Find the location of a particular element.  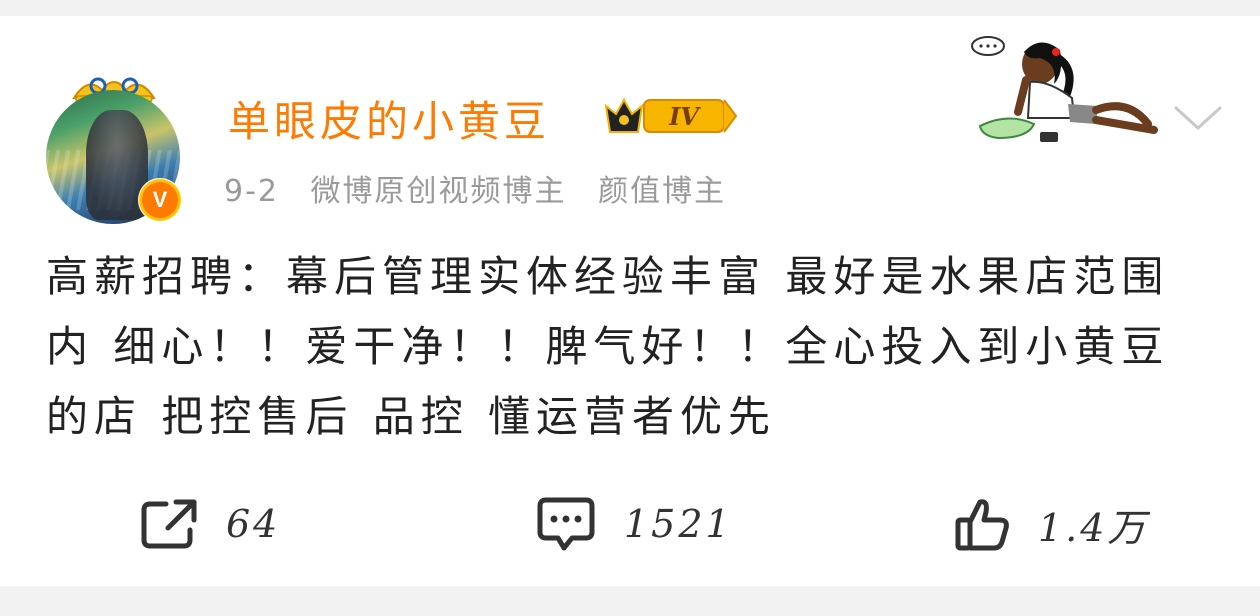

chevron-down-icon is located at coordinates (1198, 117).